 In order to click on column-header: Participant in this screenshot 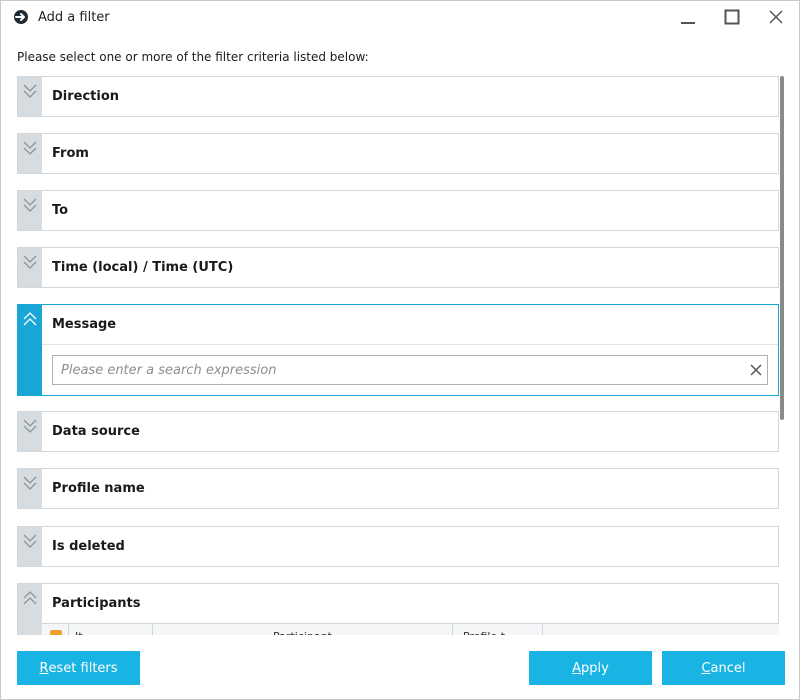, I will do `click(303, 629)`.